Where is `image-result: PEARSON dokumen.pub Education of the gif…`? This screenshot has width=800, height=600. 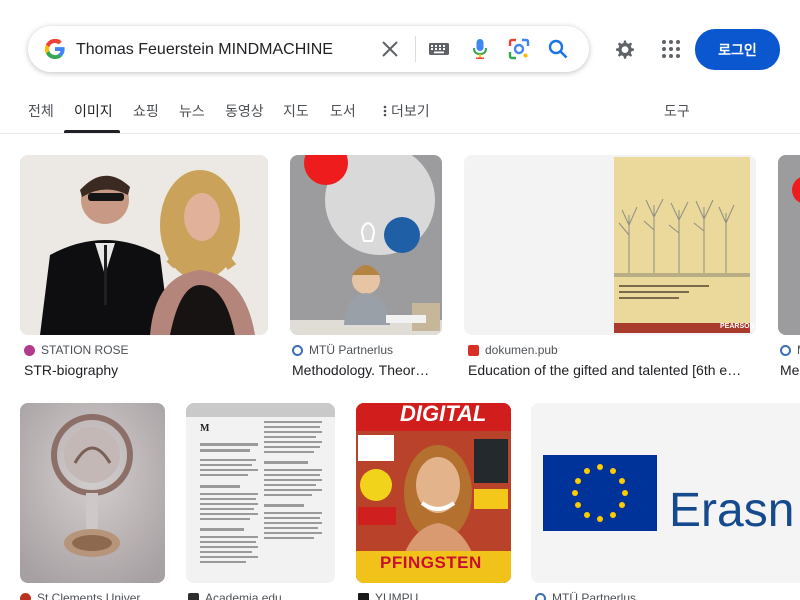
image-result: PEARSON dokumen.pub Education of the gif… is located at coordinates (610, 270).